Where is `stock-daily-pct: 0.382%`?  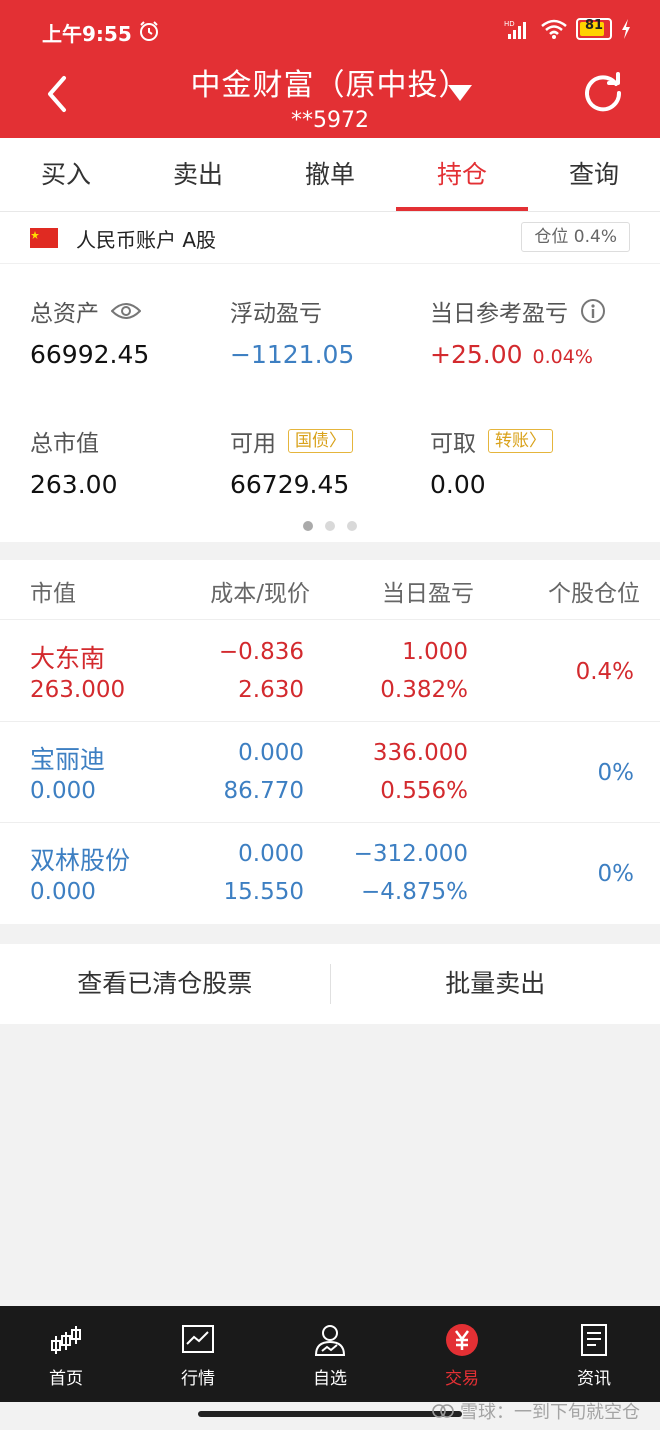 stock-daily-pct: 0.382% is located at coordinates (424, 690).